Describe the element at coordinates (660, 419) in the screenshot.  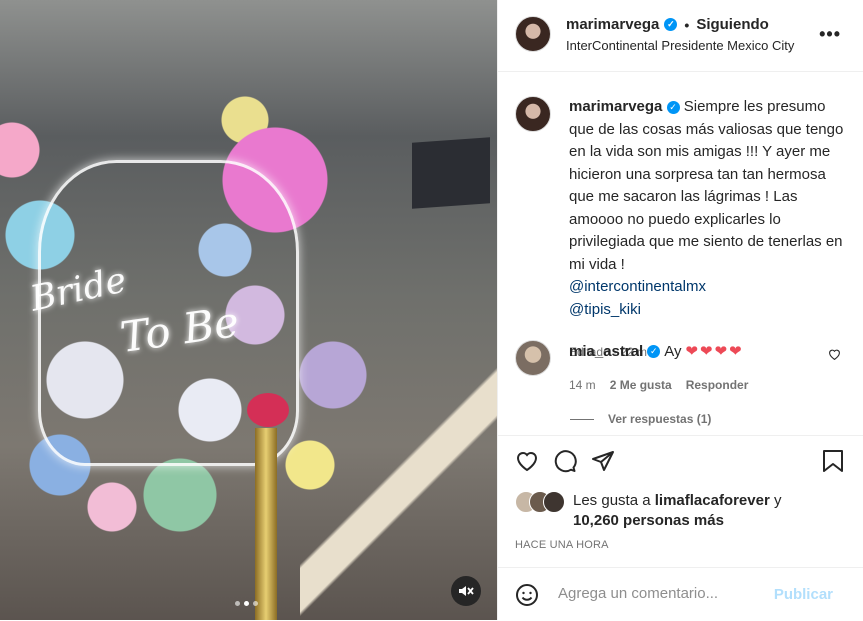
I see `view-replies-label: Ver respuestas (1)` at that location.